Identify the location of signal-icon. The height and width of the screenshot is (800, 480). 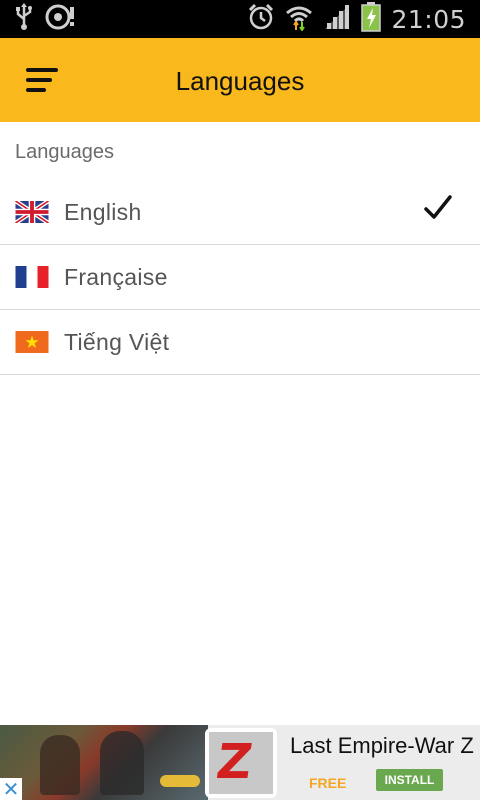
(337, 19).